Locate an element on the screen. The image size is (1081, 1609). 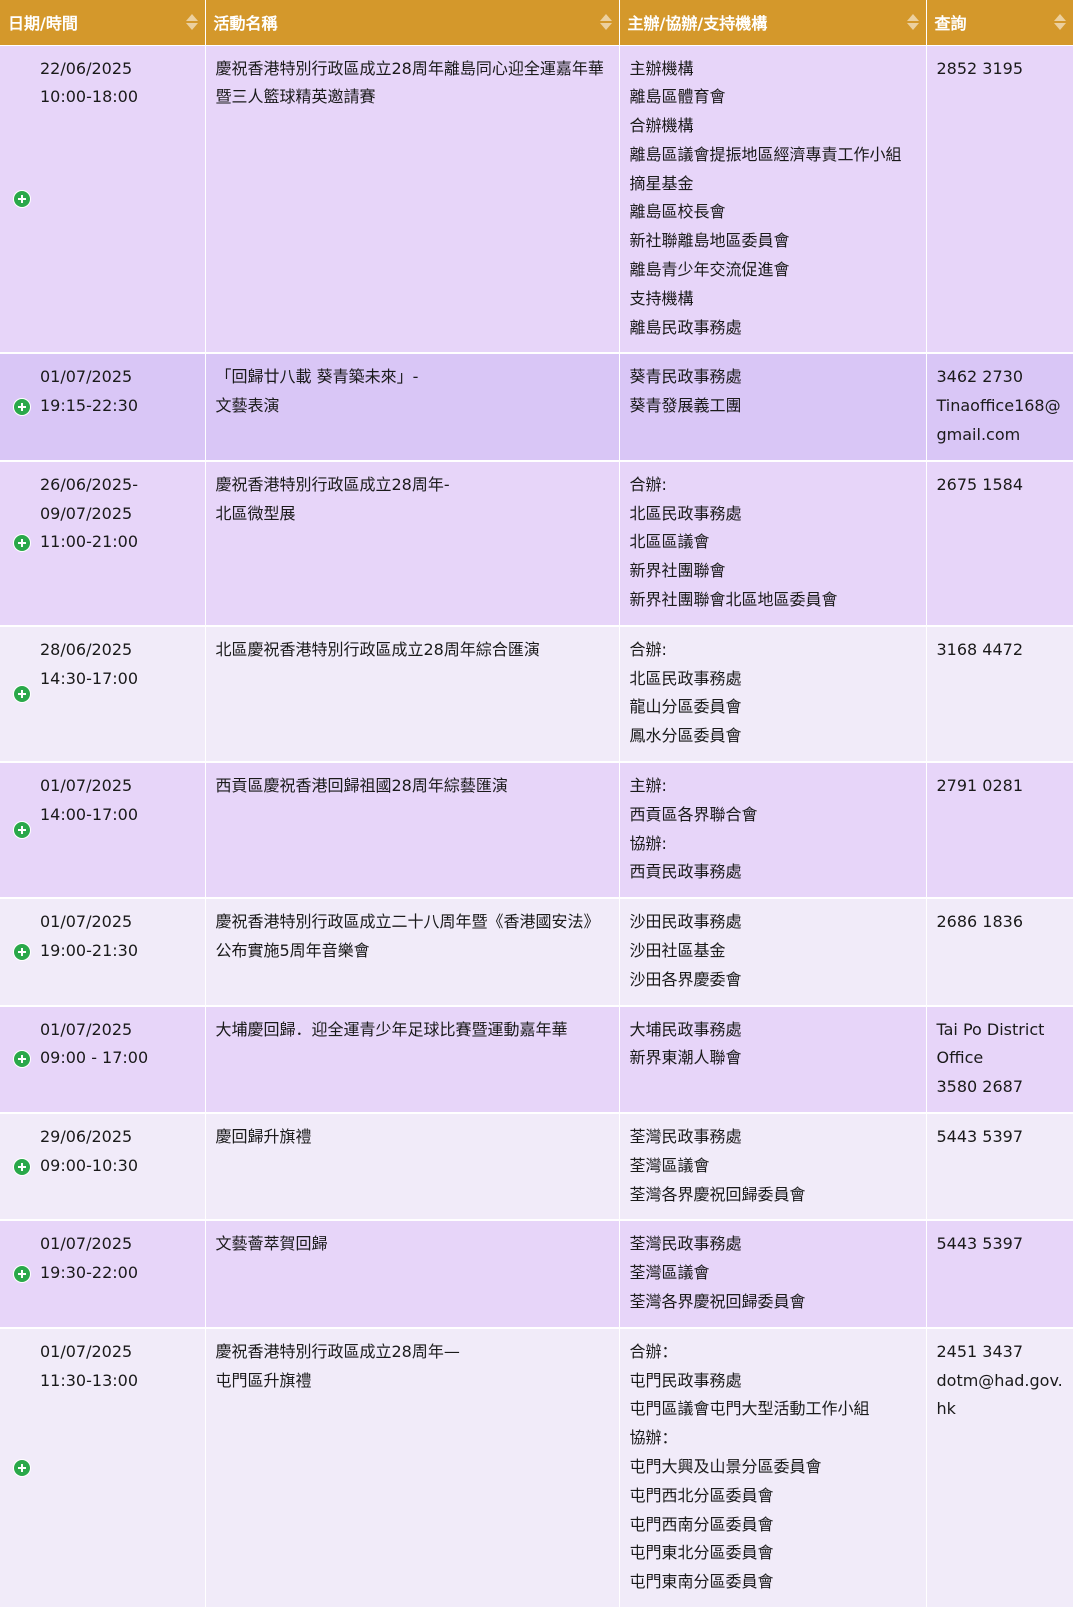
column-header-date: 日期/時間 is located at coordinates (103, 23).